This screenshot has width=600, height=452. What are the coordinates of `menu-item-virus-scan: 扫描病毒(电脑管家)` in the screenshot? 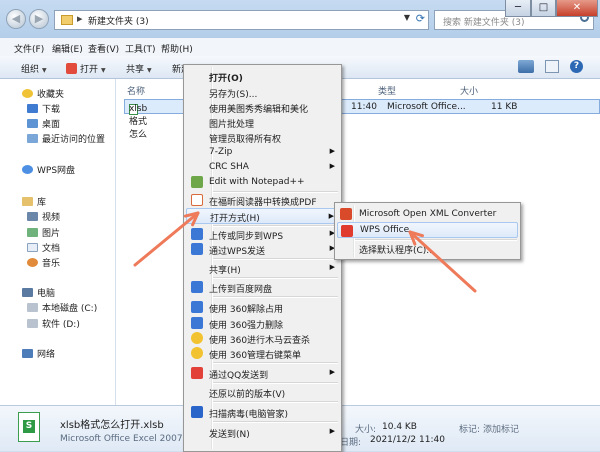 It's located at (262, 412).